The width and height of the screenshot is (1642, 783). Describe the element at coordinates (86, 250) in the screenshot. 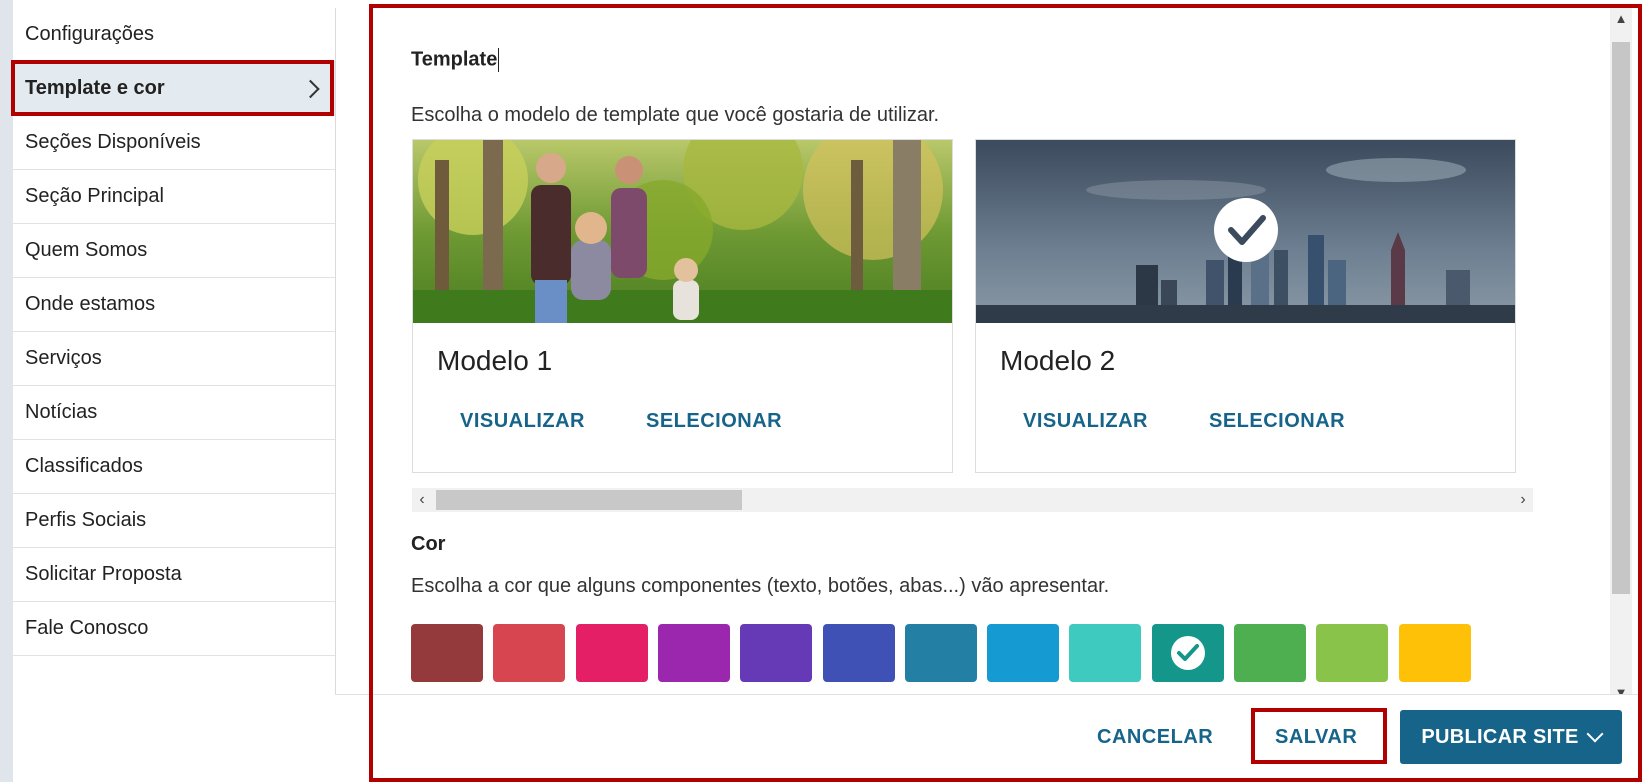

I see `sidebar-item-label: Quem Somos` at that location.